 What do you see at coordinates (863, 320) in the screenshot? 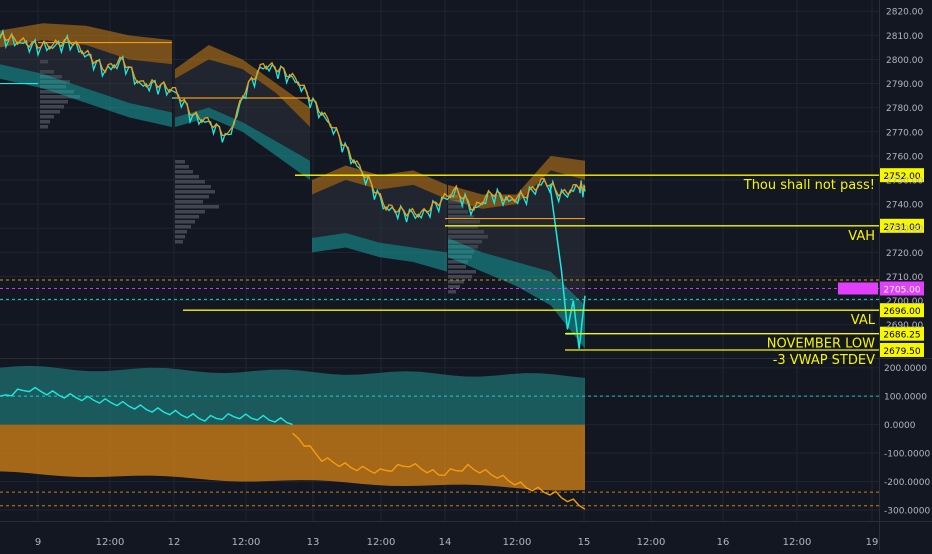
I see `level-annotation: VAL` at bounding box center [863, 320].